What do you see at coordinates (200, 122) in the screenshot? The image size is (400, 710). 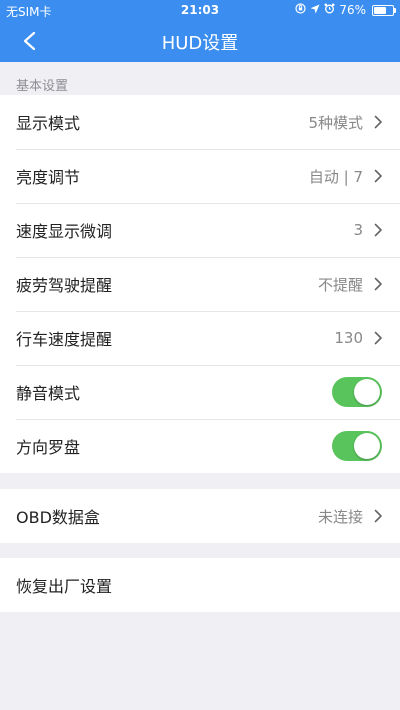 I see `setting-row-display-mode: 显示模式 5种模式` at bounding box center [200, 122].